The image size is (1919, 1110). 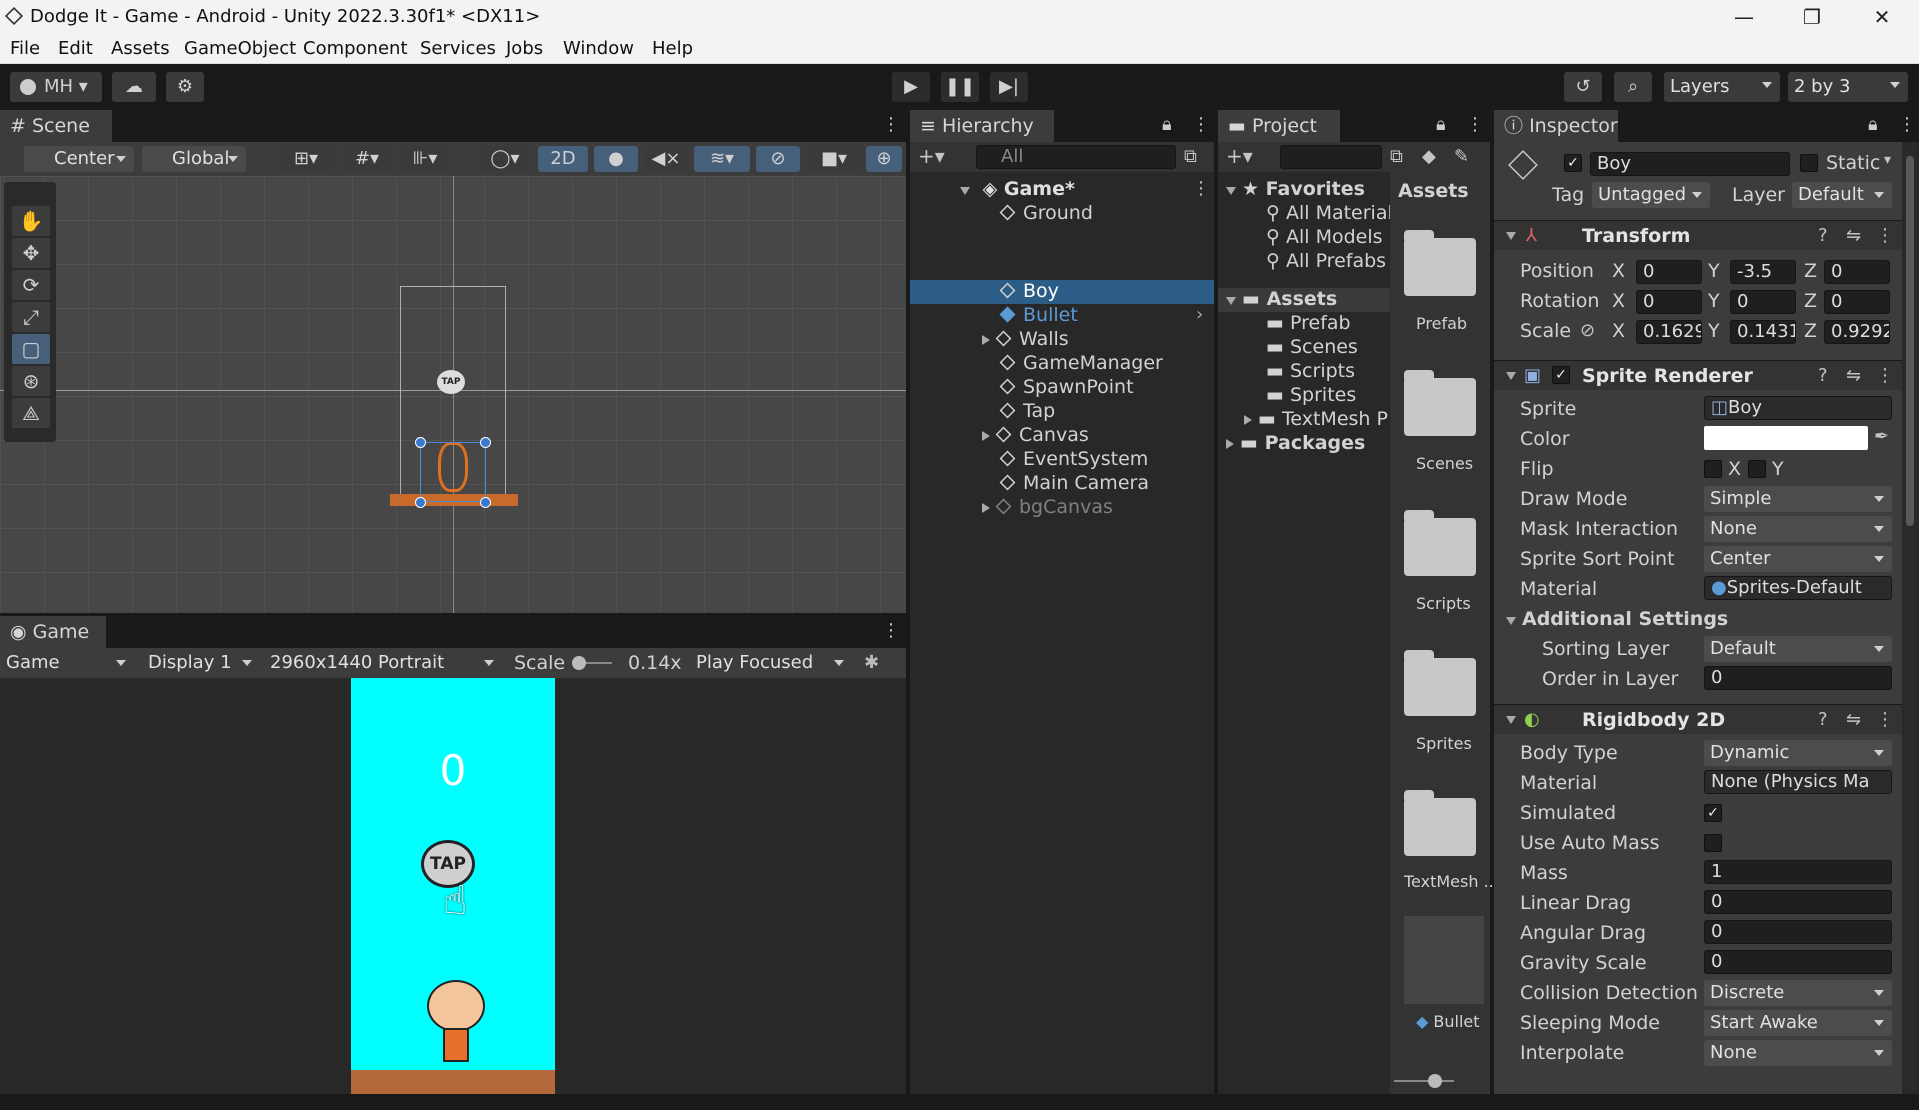 I want to click on menu-component: Component, so click(x=355, y=48).